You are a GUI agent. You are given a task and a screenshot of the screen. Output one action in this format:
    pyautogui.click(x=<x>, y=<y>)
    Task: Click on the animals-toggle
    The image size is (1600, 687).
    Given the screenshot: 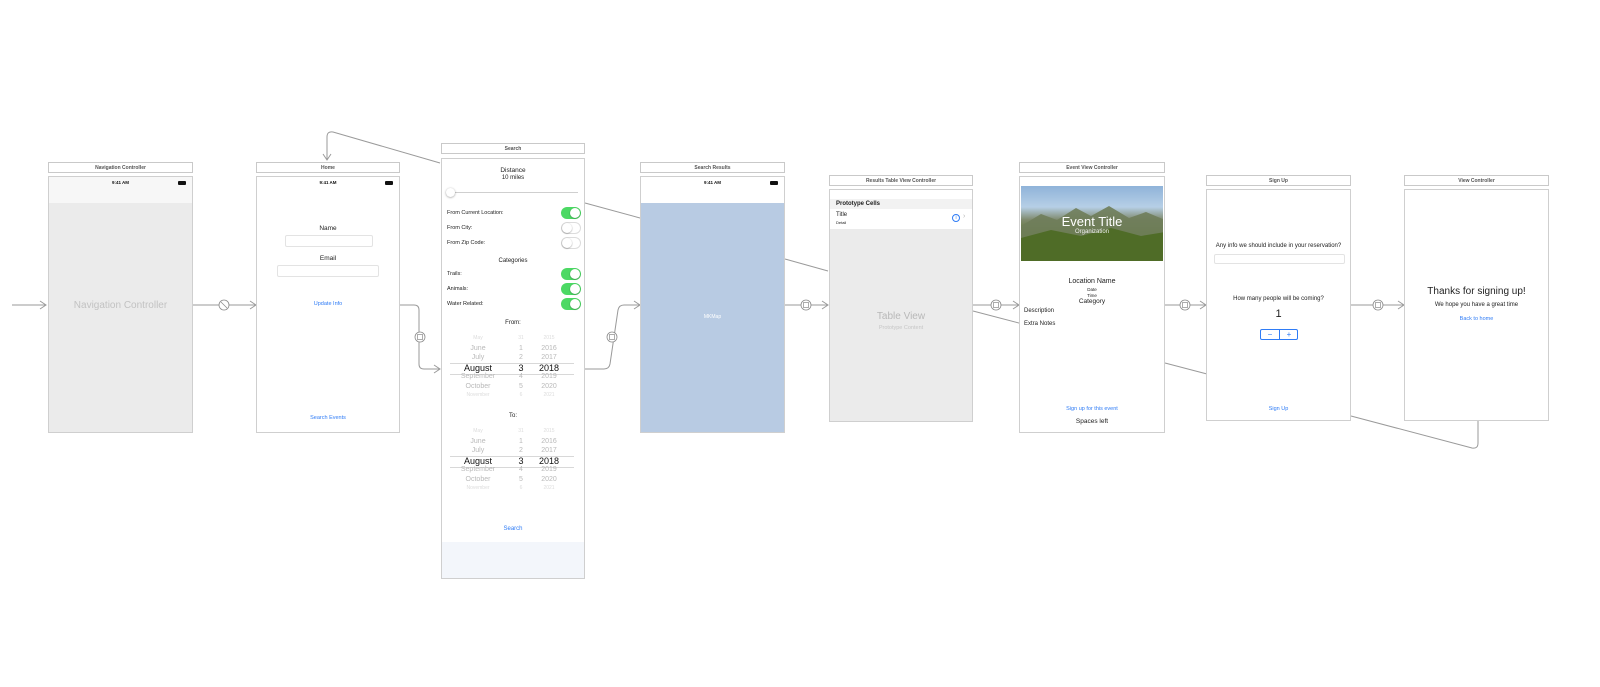 What is the action you would take?
    pyautogui.click(x=571, y=289)
    